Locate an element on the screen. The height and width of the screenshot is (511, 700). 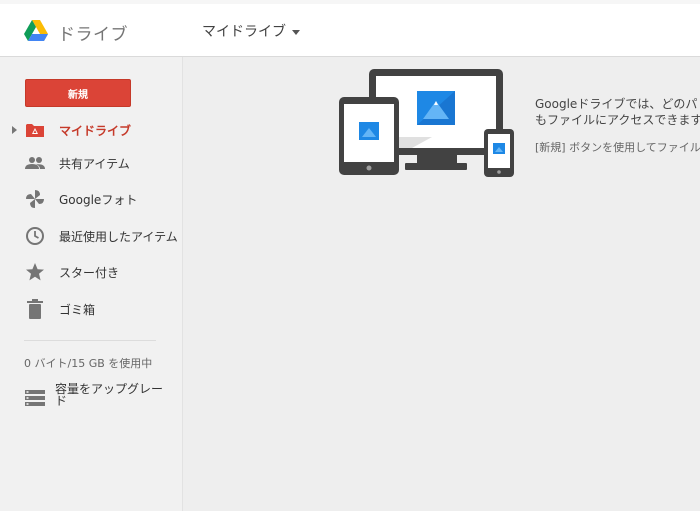
top-strip is located at coordinates (350, 2).